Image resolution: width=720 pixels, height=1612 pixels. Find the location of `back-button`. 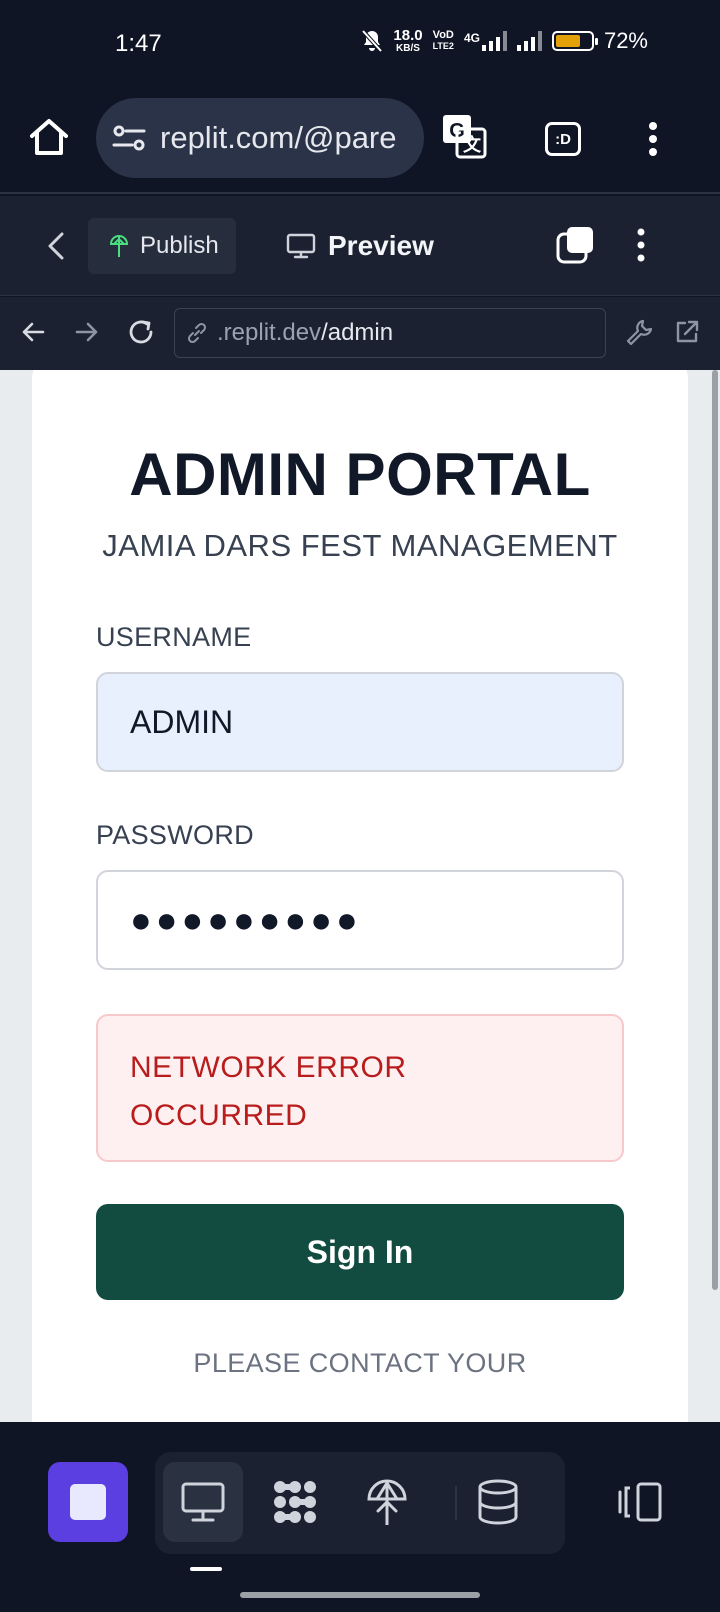

back-button is located at coordinates (58, 246).